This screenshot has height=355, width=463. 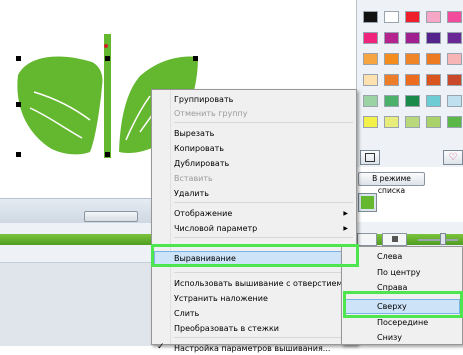 I want to click on menu-item: Вставить, so click(x=264, y=178).